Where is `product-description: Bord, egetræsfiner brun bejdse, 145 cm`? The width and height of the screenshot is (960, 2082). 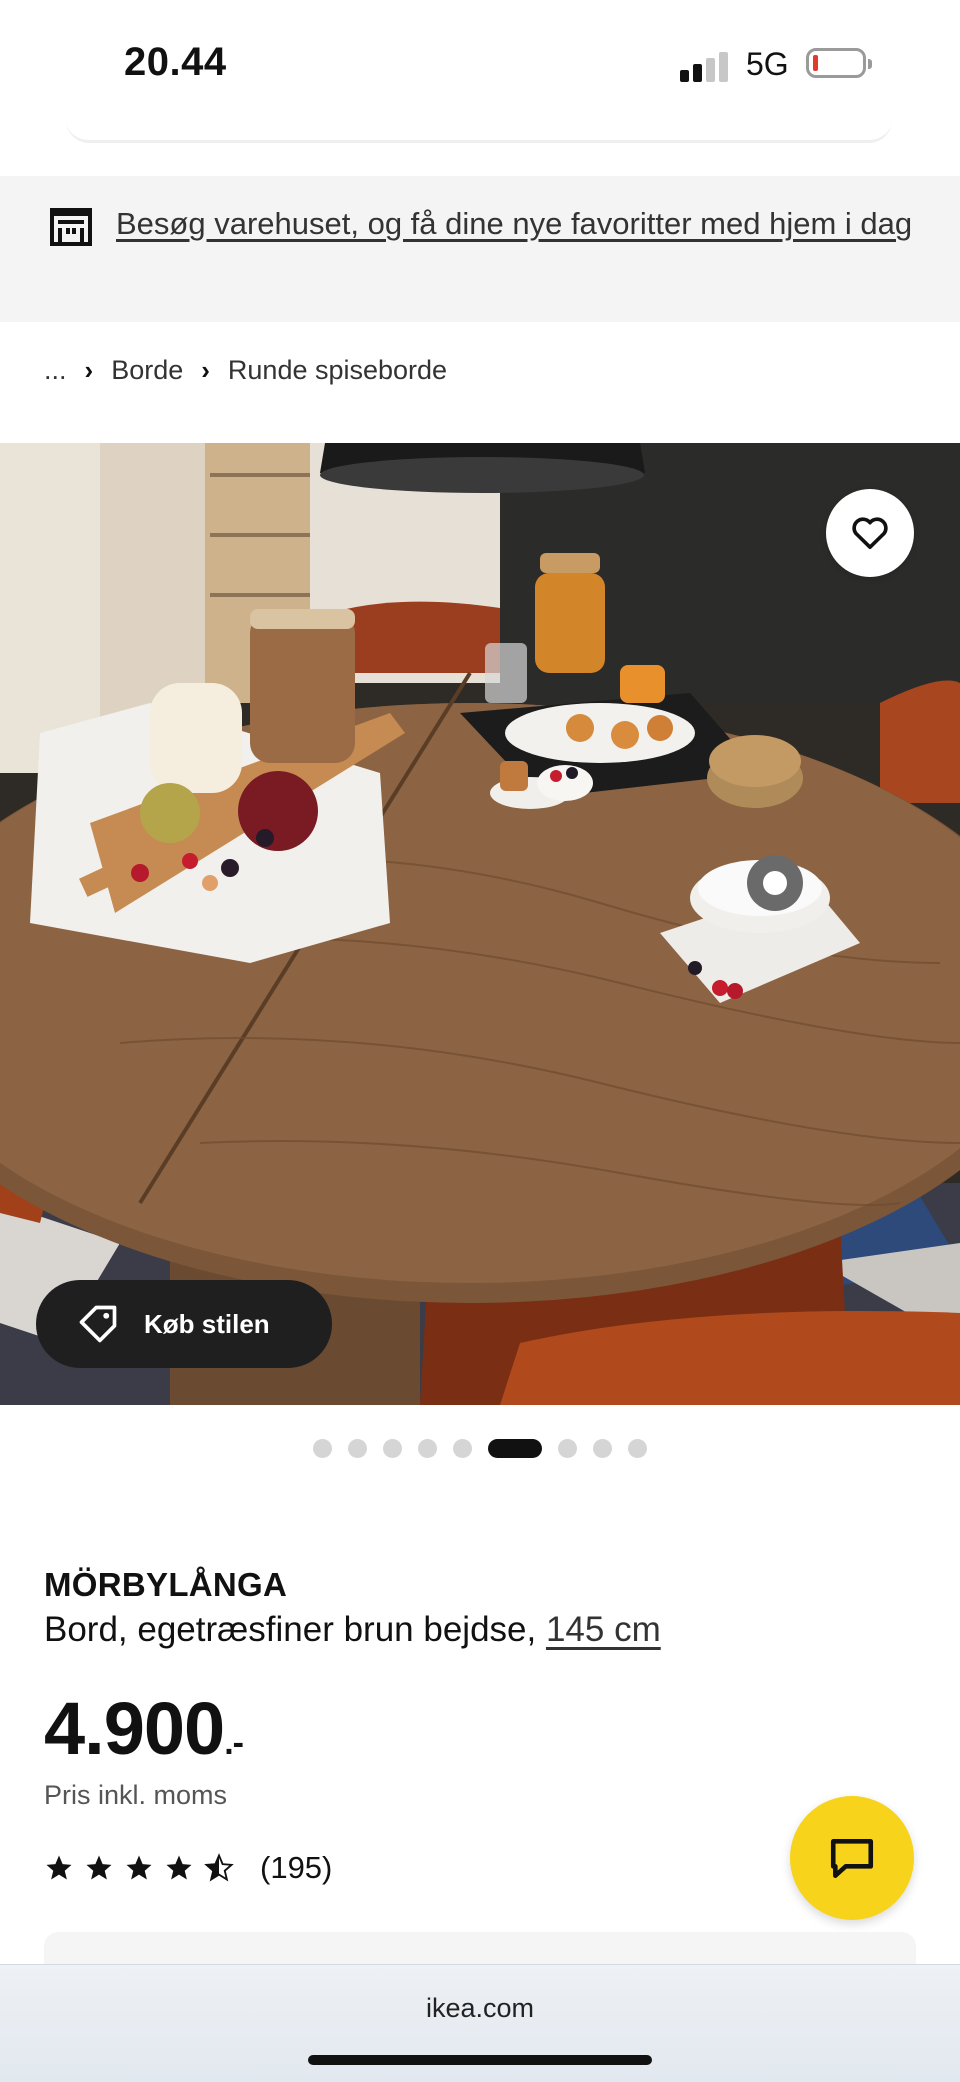
product-description: Bord, egetræsfiner brun bejdse, 145 cm is located at coordinates (352, 1630).